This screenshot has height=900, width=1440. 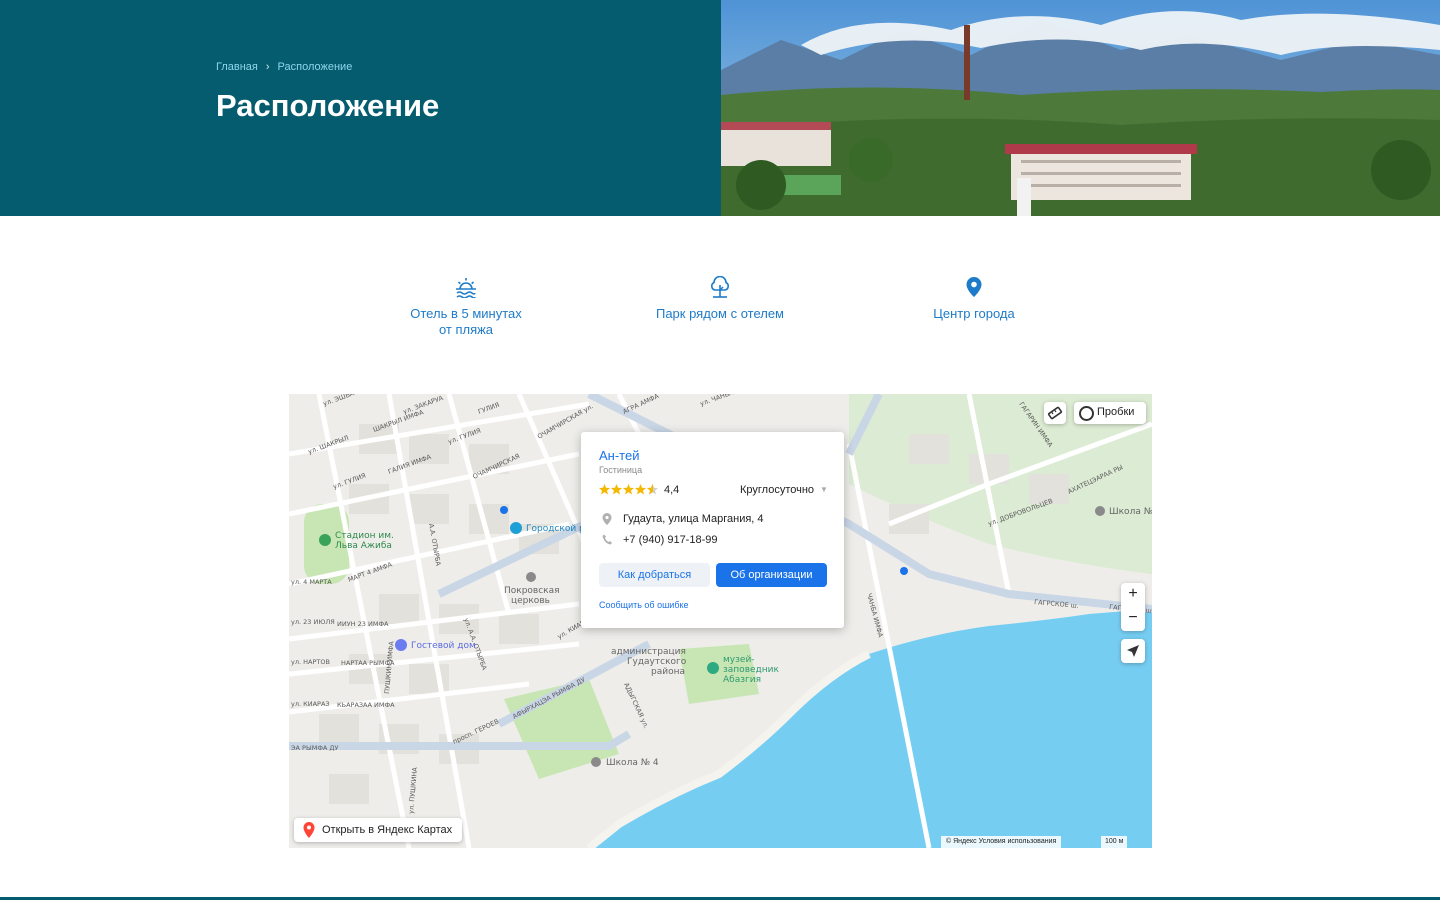 I want to click on org-name-link: Ан-тей, so click(x=619, y=455).